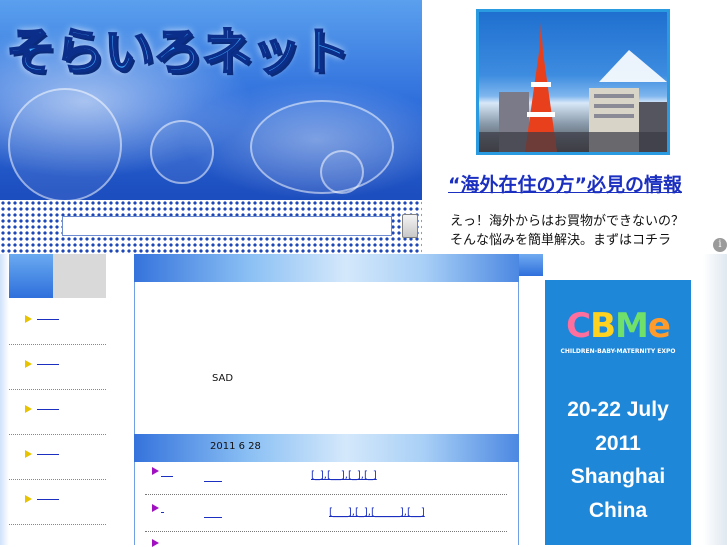 This screenshot has height=547, width=727. What do you see at coordinates (377, 512) in the screenshot?
I see `entry-tags: [___],[_],[_____],[__]` at bounding box center [377, 512].